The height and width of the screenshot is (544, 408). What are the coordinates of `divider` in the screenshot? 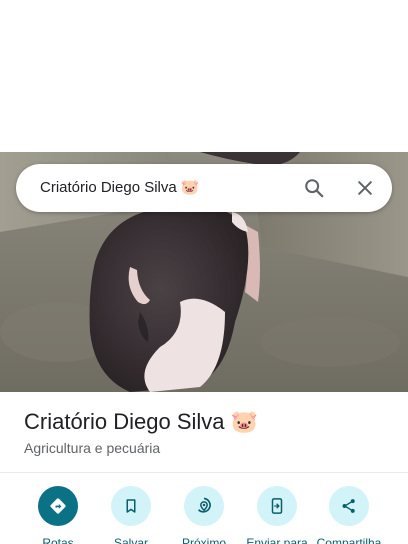 It's located at (204, 472).